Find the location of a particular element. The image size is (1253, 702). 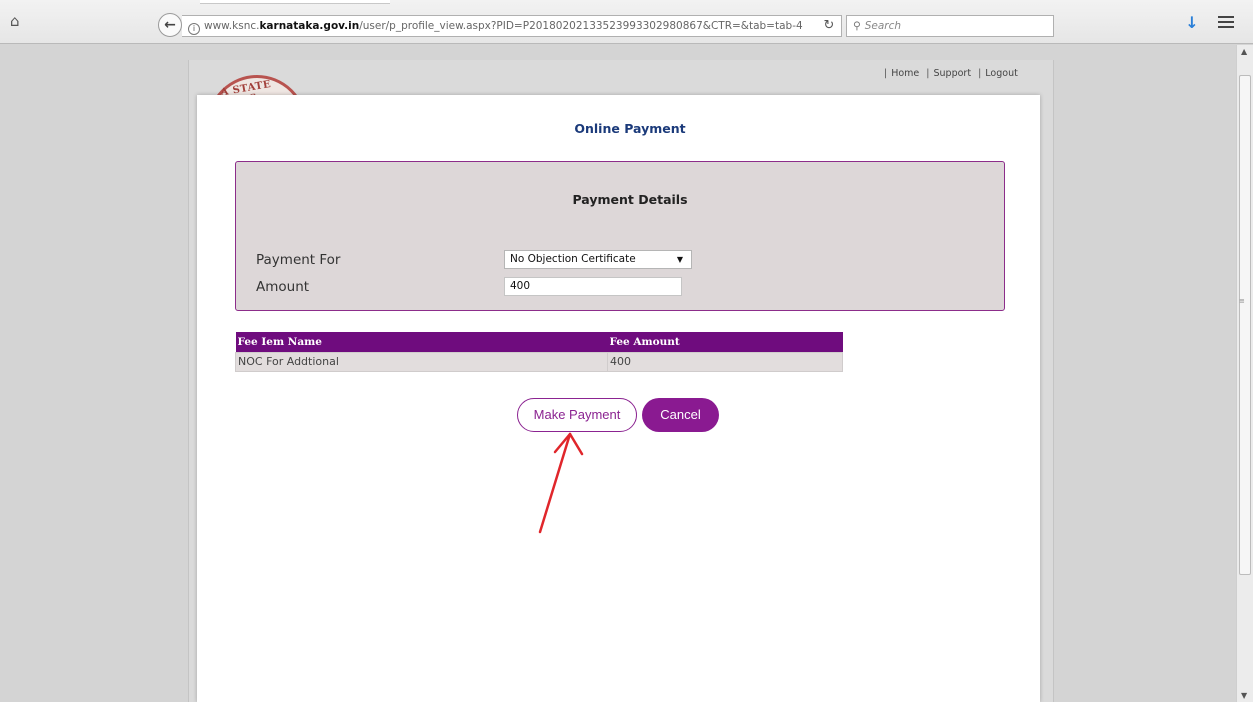

fee-table-header: Fee Iem Name Fee Amount is located at coordinates (539, 342).